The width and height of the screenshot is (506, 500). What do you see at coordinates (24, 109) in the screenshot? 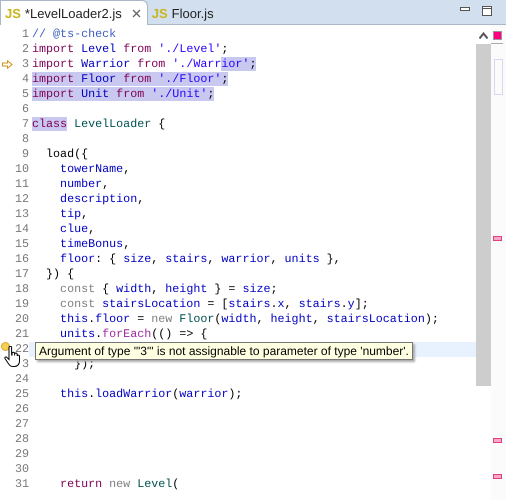
I see `line-number: 6` at bounding box center [24, 109].